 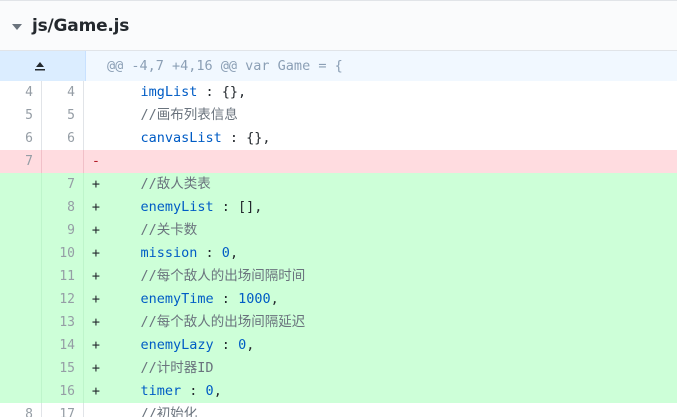 I want to click on new-line-number: 6, so click(x=63, y=138).